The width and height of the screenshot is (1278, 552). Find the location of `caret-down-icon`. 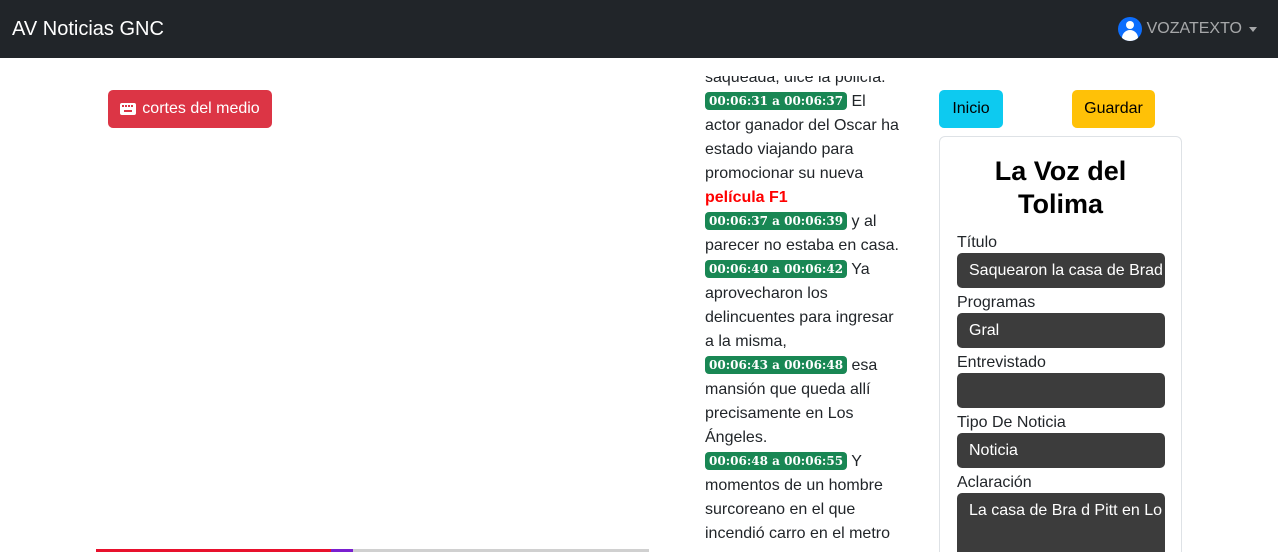

caret-down-icon is located at coordinates (1253, 29).